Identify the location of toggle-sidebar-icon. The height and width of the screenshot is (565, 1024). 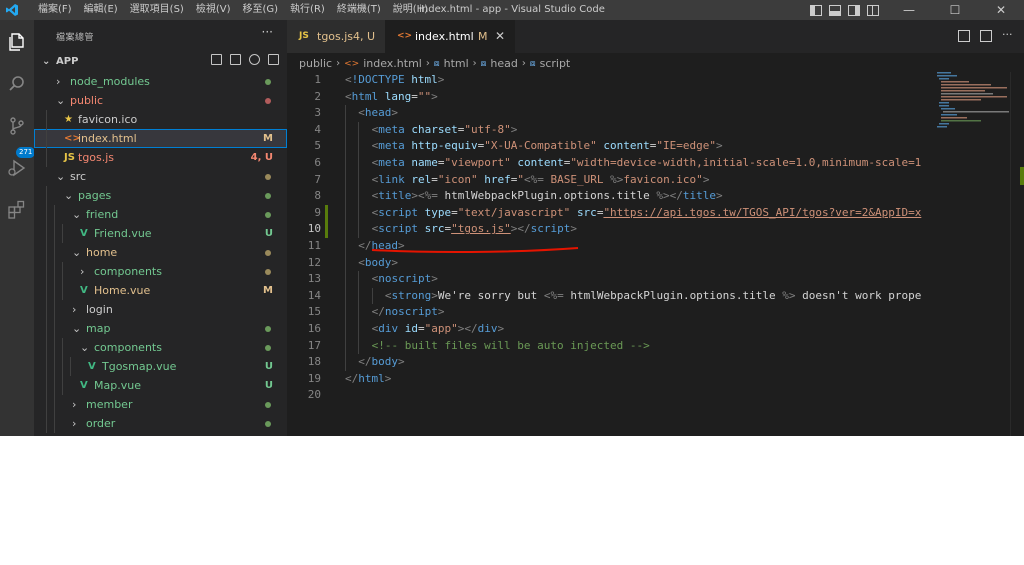
(816, 10).